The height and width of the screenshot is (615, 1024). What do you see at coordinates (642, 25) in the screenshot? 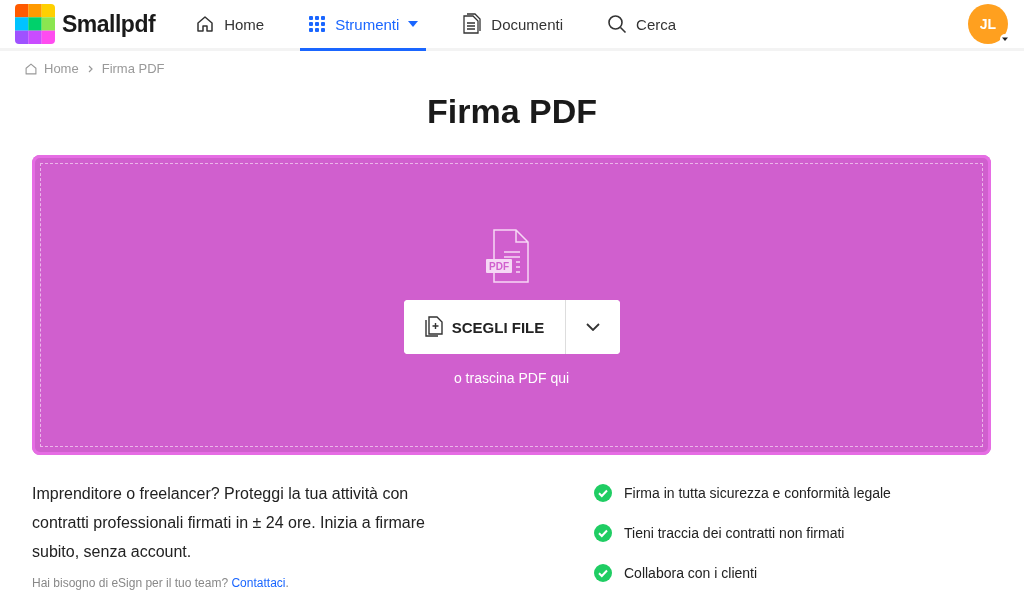
I see `nav-tab: Cerca` at bounding box center [642, 25].